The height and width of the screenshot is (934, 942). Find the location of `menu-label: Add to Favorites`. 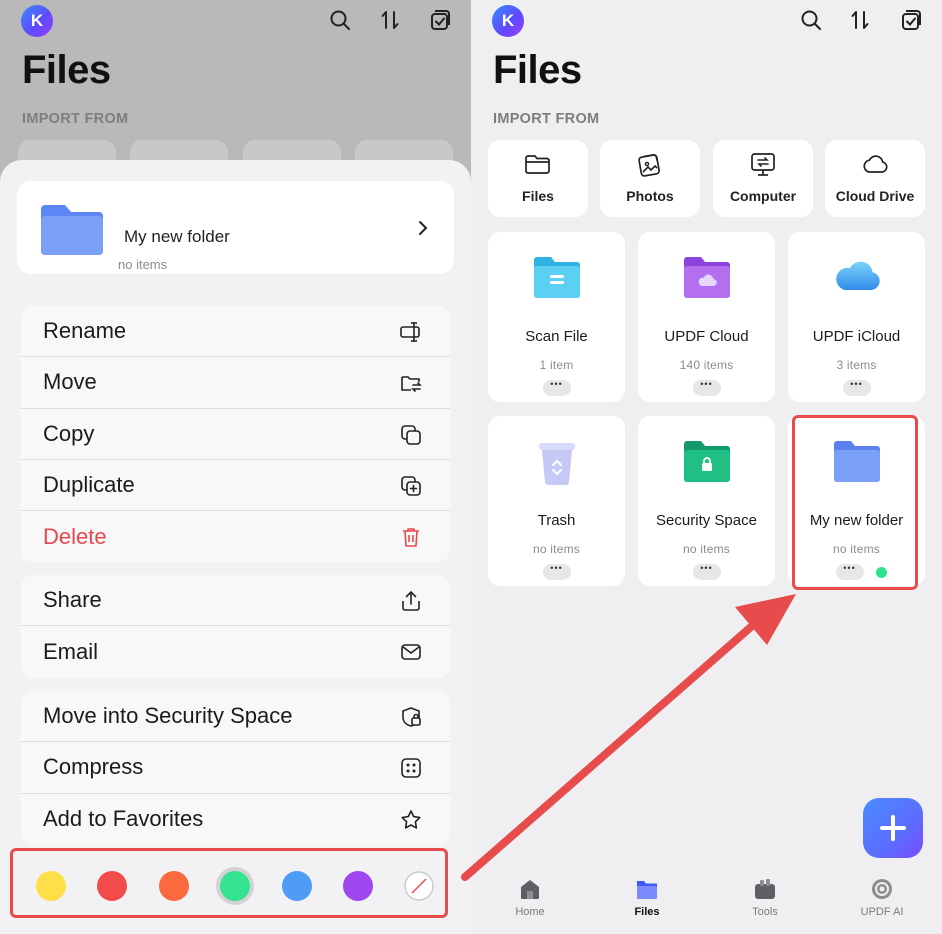

menu-label: Add to Favorites is located at coordinates (123, 819).